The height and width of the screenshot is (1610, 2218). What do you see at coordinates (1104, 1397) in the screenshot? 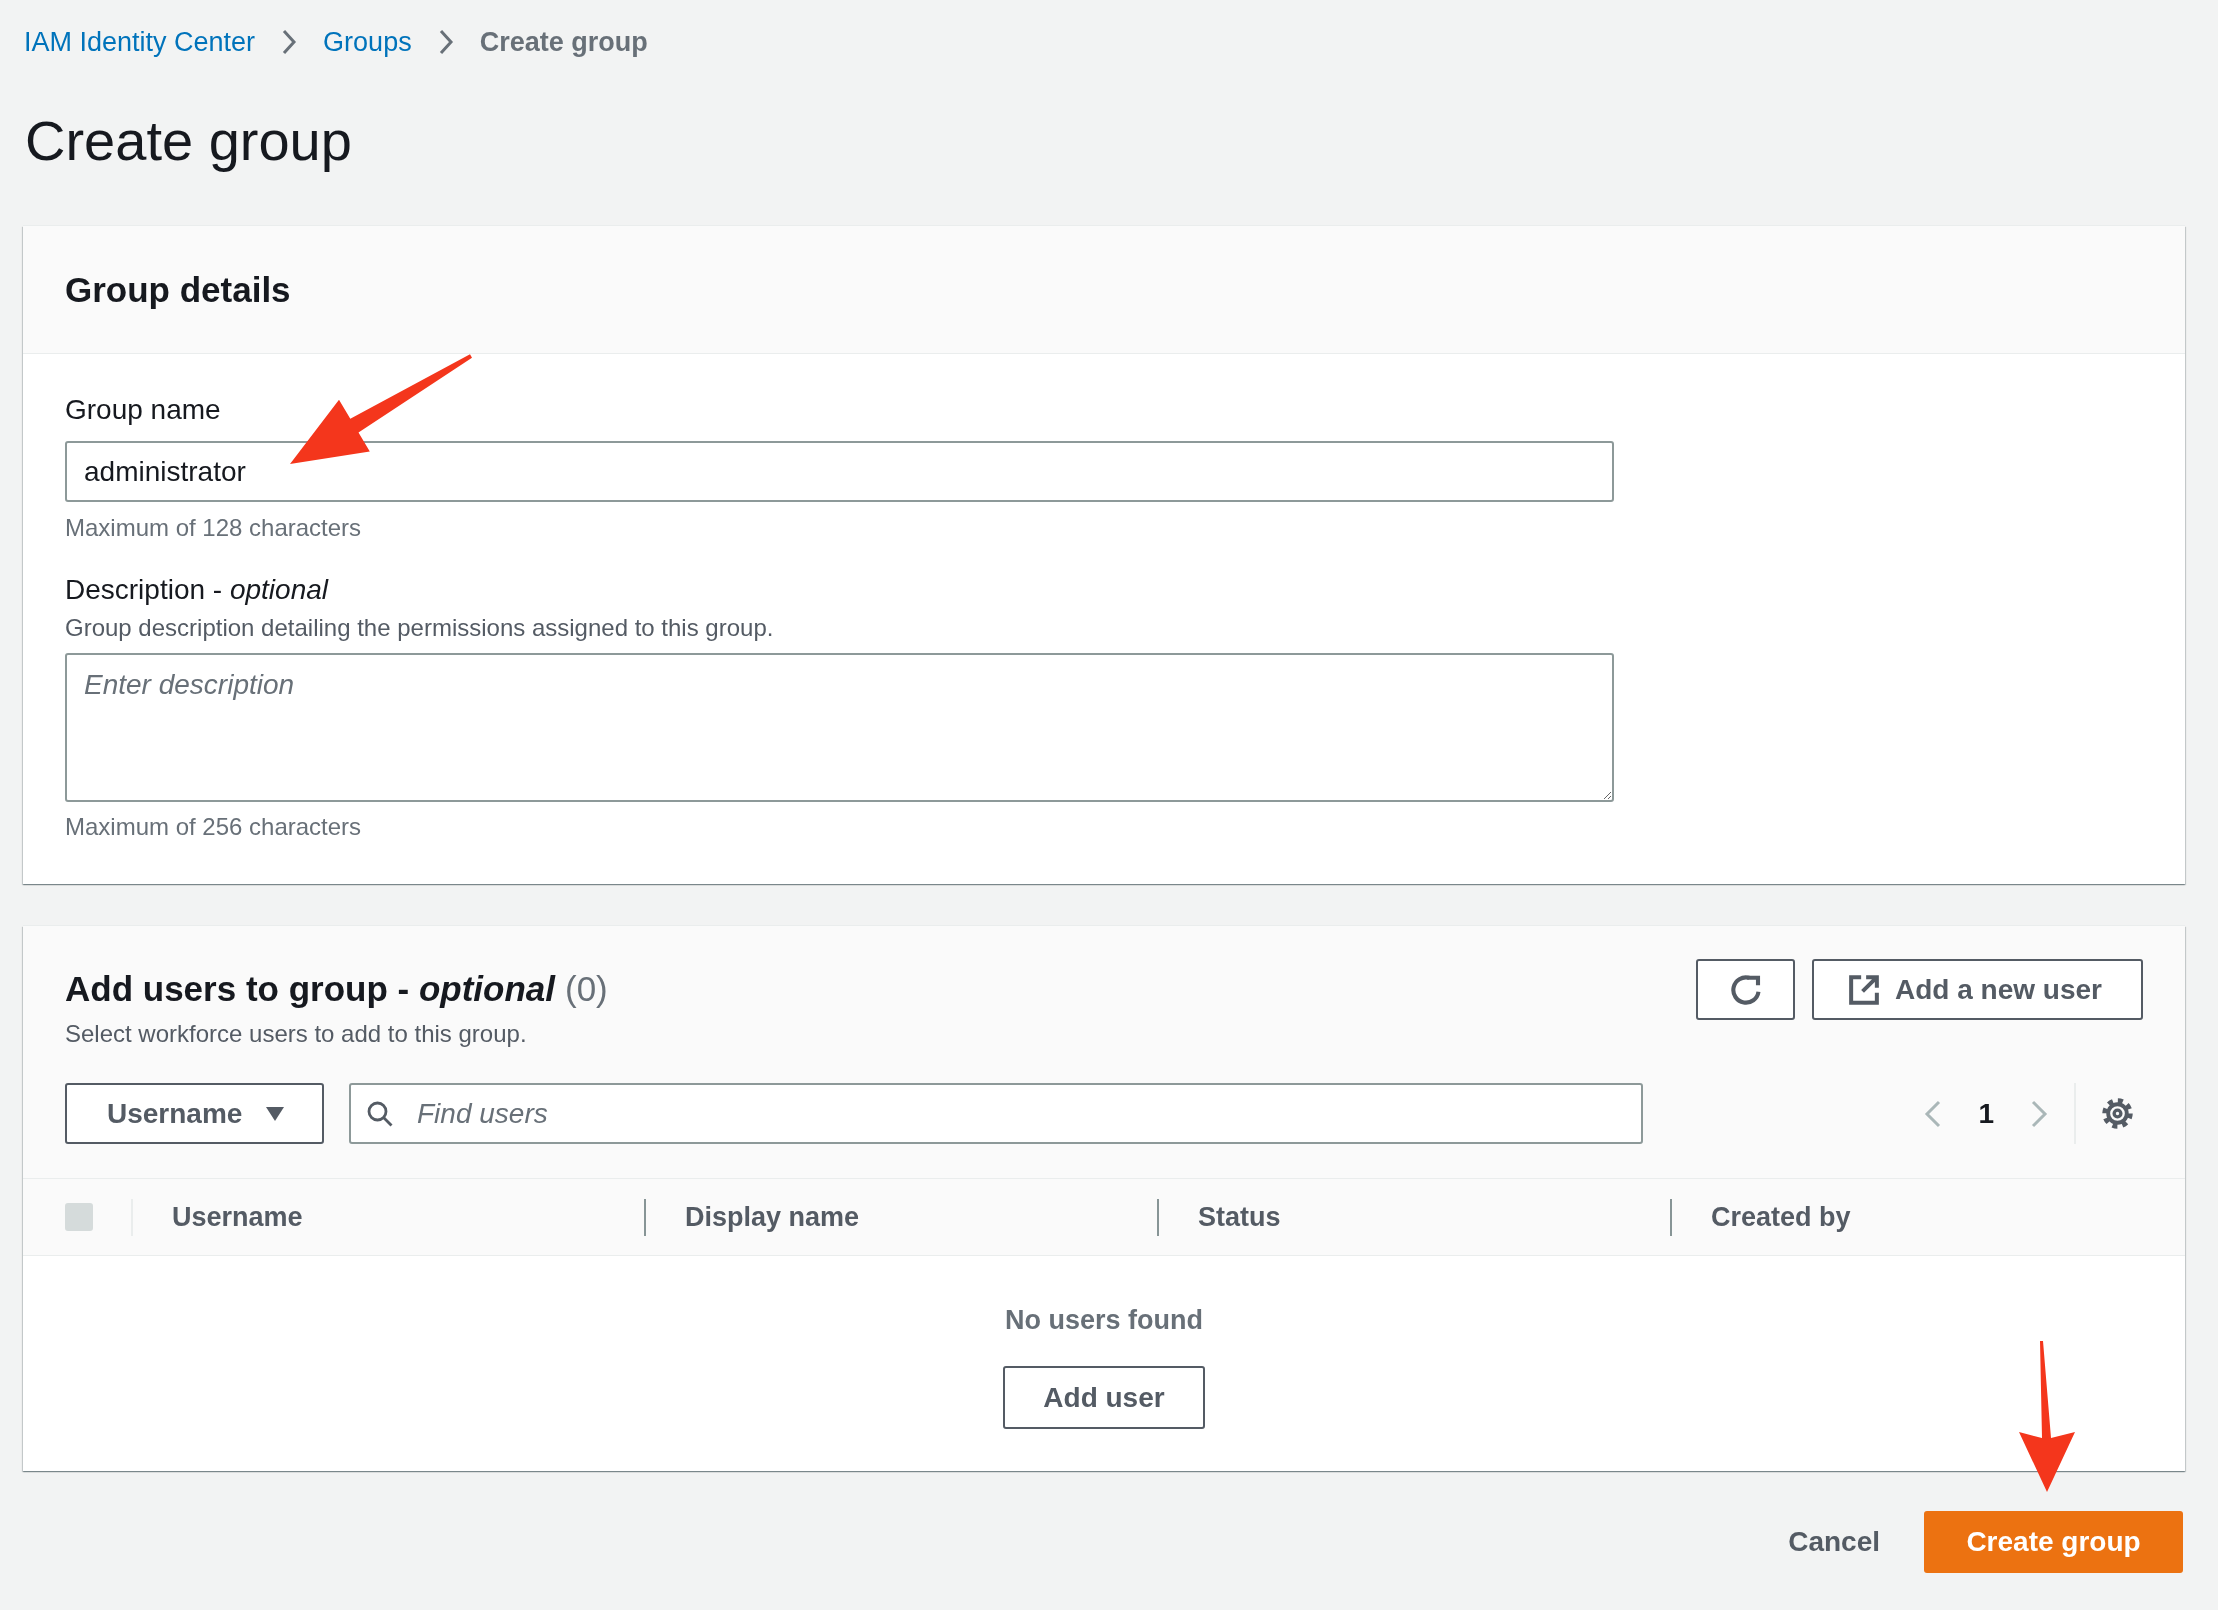
I see `add-user-button: Add user` at bounding box center [1104, 1397].